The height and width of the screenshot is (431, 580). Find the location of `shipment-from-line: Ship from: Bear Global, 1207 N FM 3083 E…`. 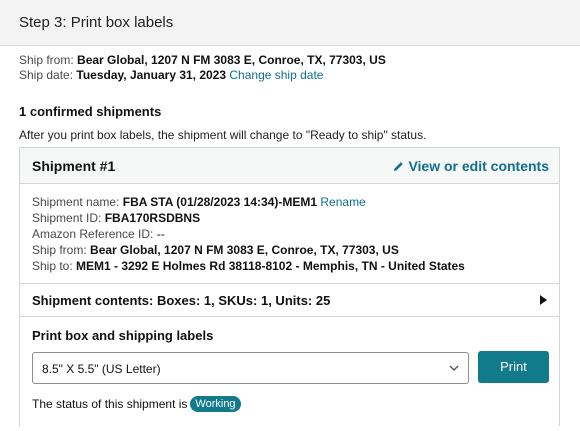

shipment-from-line: Ship from: Bear Global, 1207 N FM 3083 E… is located at coordinates (215, 250).